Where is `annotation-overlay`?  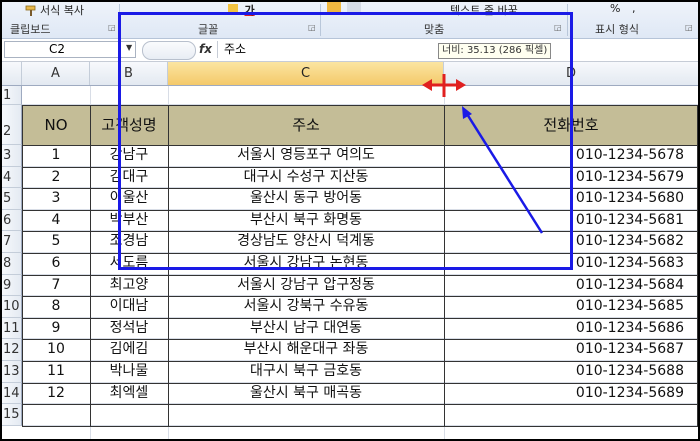 annotation-overlay is located at coordinates (483, 154).